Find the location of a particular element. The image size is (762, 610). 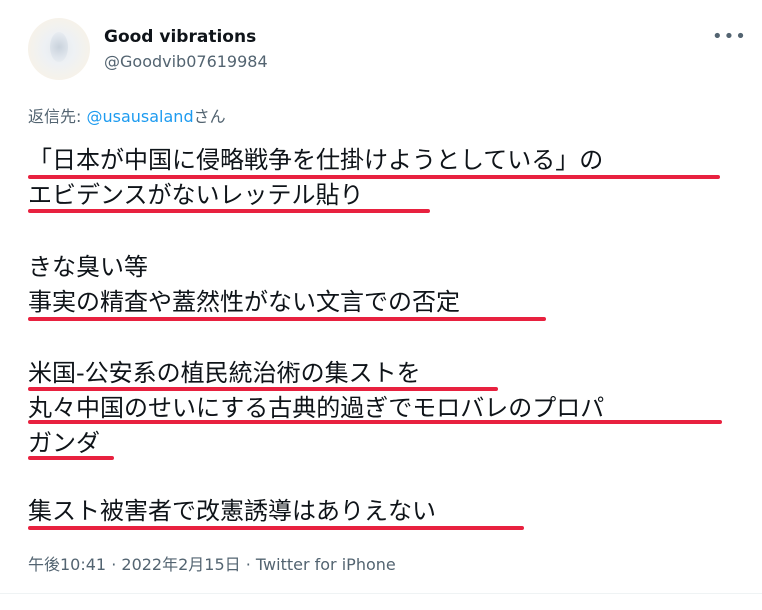

tweet-text-line: ガンダ is located at coordinates (64, 443).